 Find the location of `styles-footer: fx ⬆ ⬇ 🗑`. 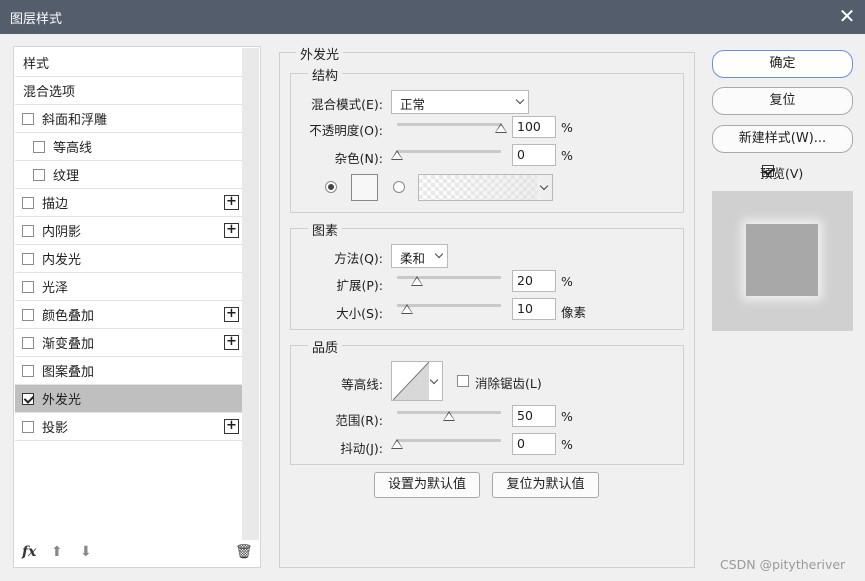

styles-footer: fx ⬆ ⬇ 🗑 is located at coordinates (137, 554).